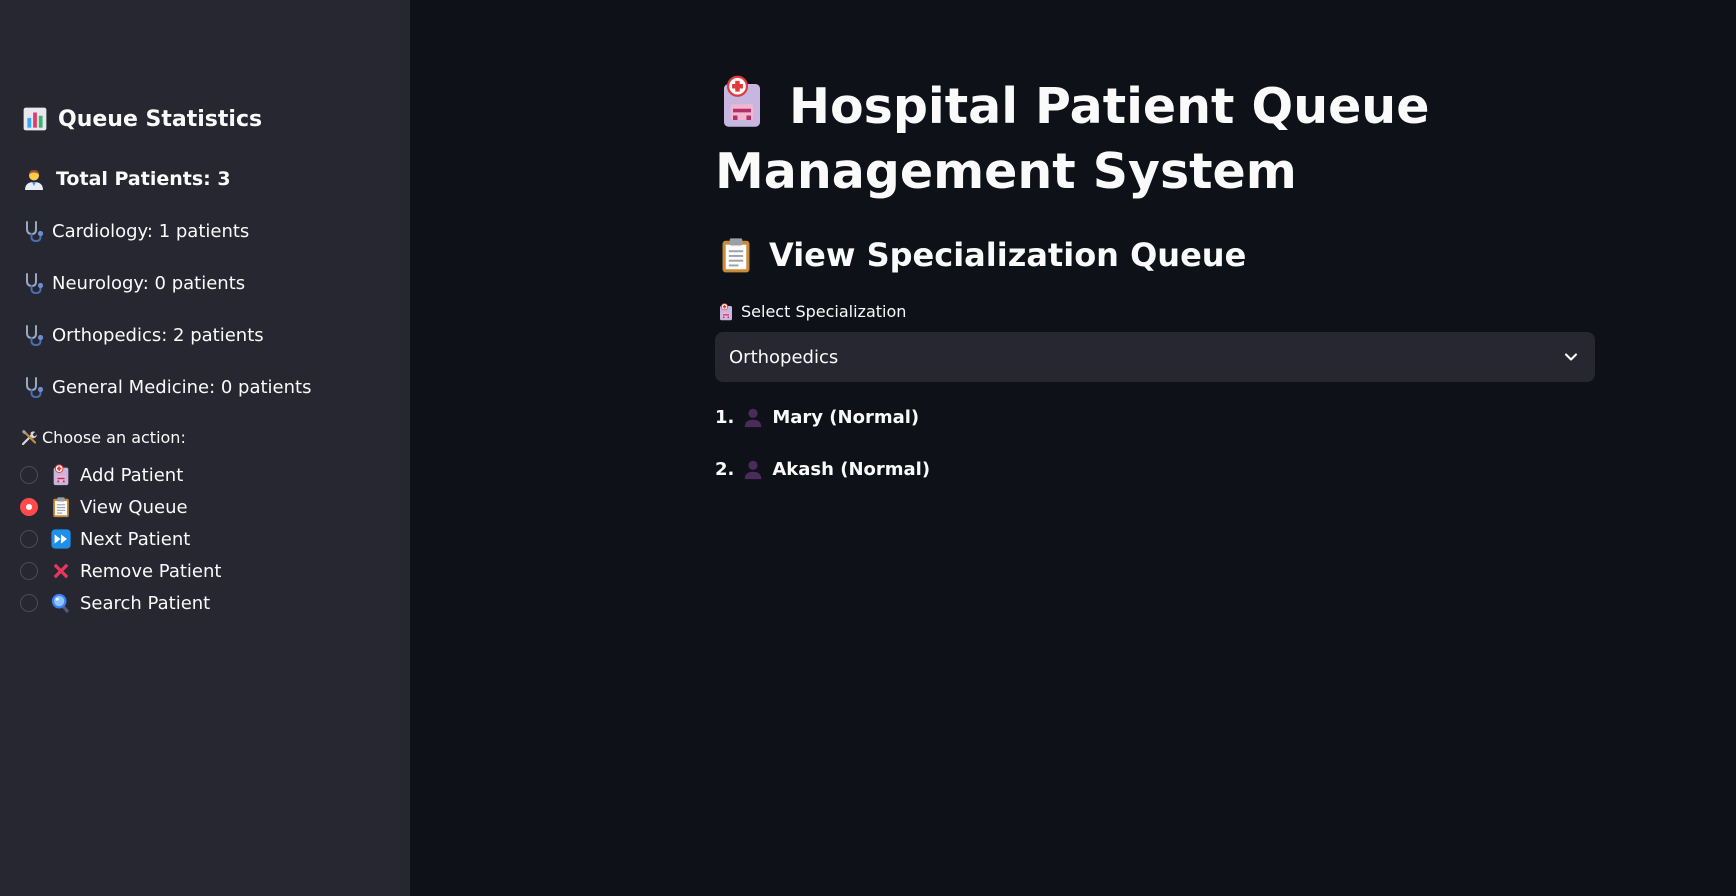  Describe the element at coordinates (725, 469) in the screenshot. I see `queue-number: 2.` at that location.